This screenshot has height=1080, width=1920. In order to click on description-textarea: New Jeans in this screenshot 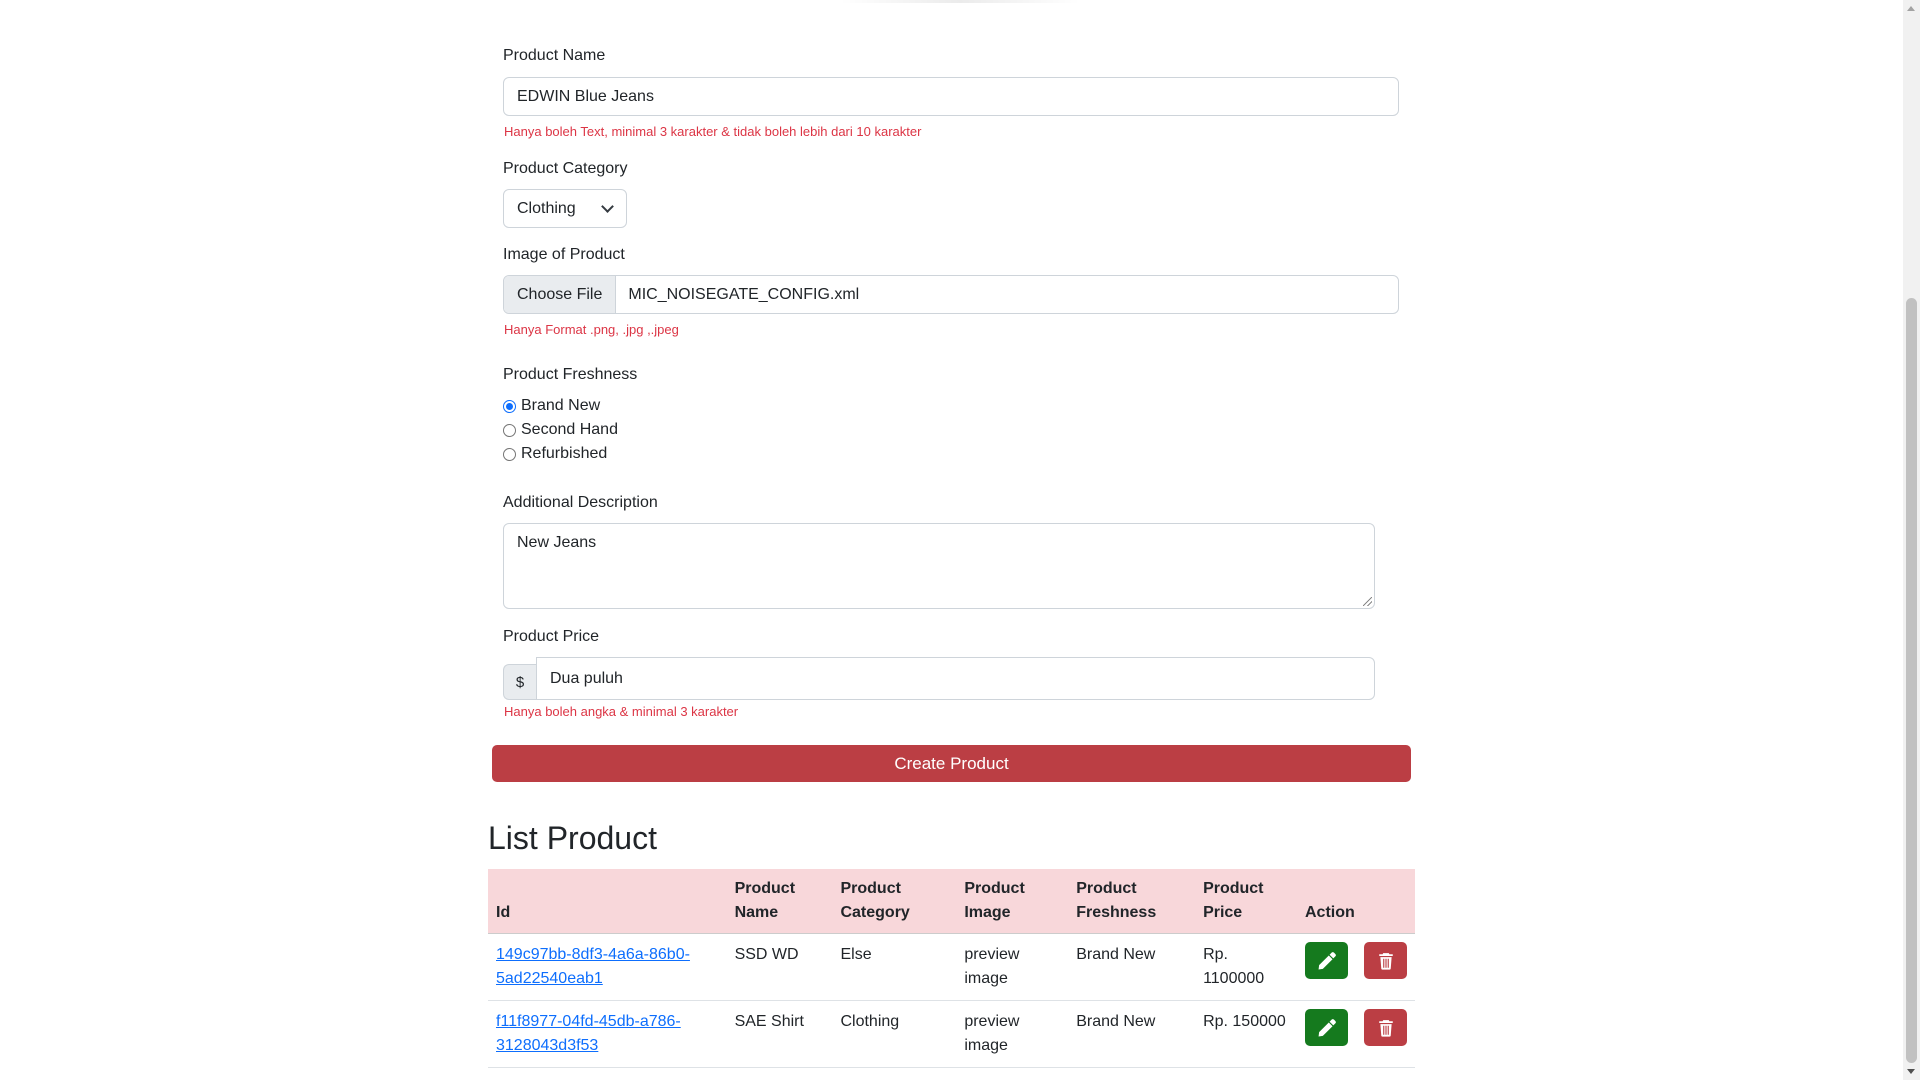, I will do `click(939, 566)`.